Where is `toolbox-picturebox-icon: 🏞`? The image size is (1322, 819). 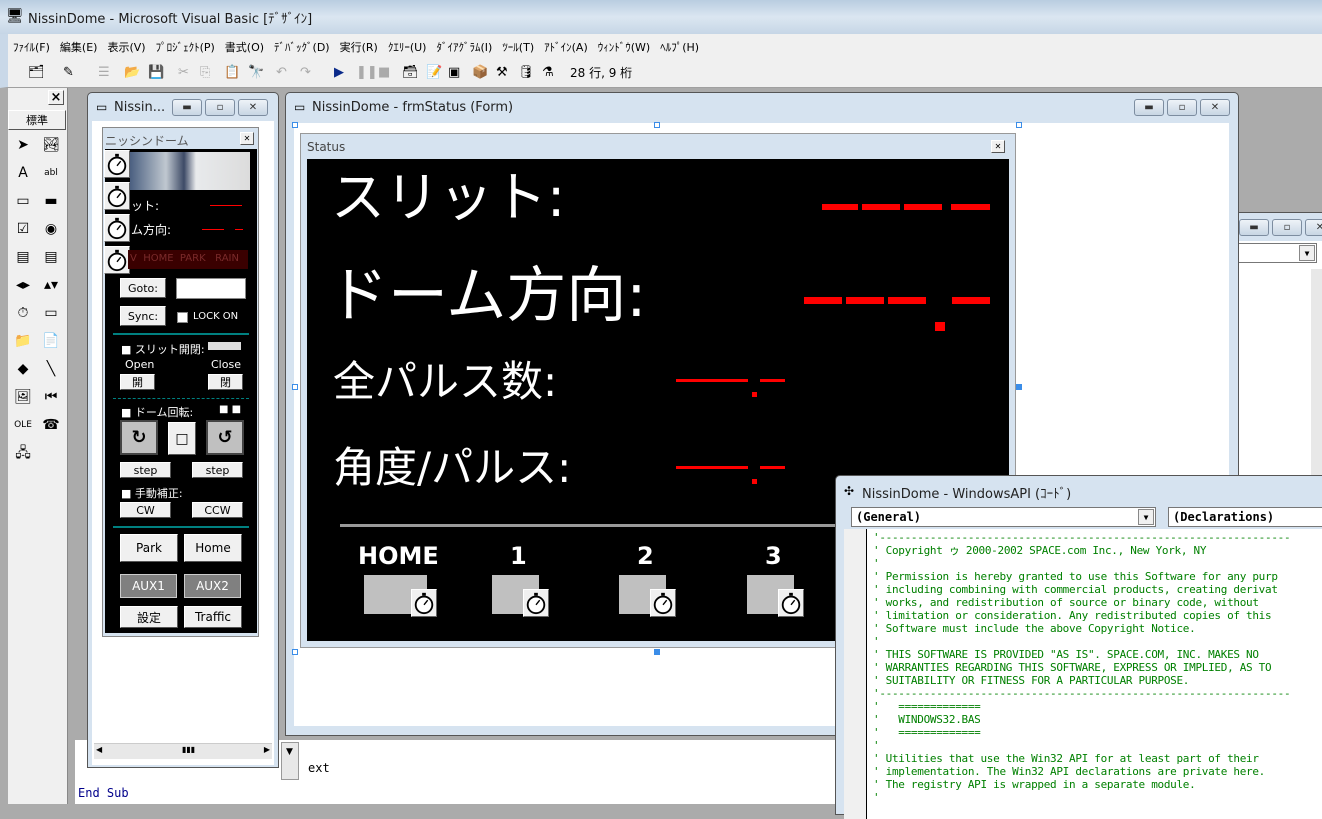
toolbox-picturebox-icon: 🏞 is located at coordinates (51, 145).